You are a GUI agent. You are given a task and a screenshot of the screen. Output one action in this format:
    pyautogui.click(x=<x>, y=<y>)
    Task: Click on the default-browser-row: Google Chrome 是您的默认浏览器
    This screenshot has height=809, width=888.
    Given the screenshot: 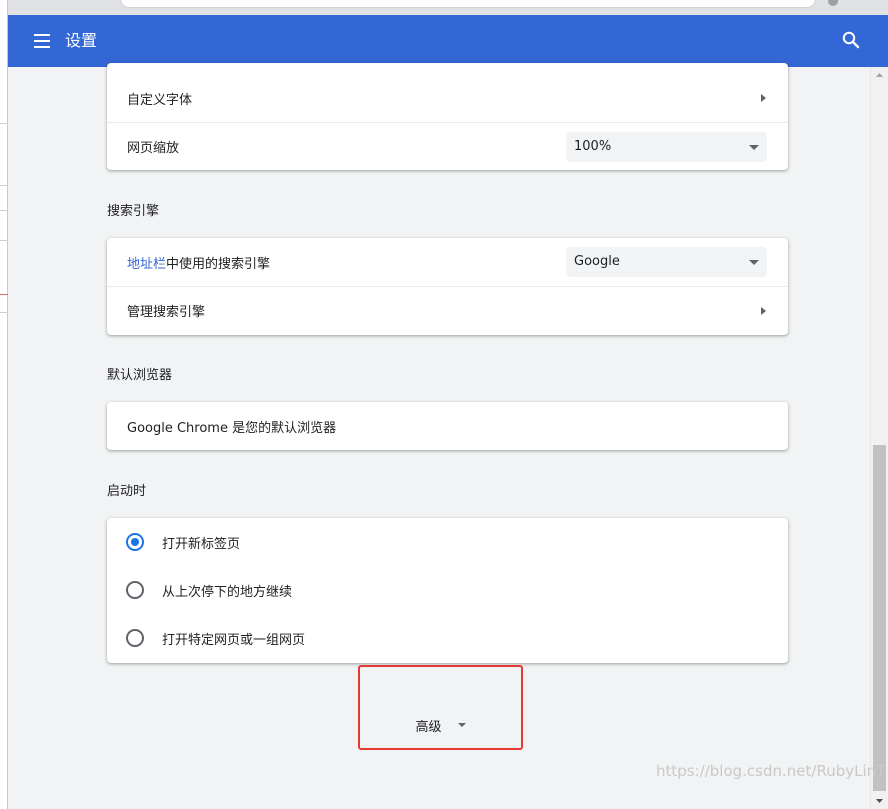 What is the action you would take?
    pyautogui.click(x=447, y=426)
    